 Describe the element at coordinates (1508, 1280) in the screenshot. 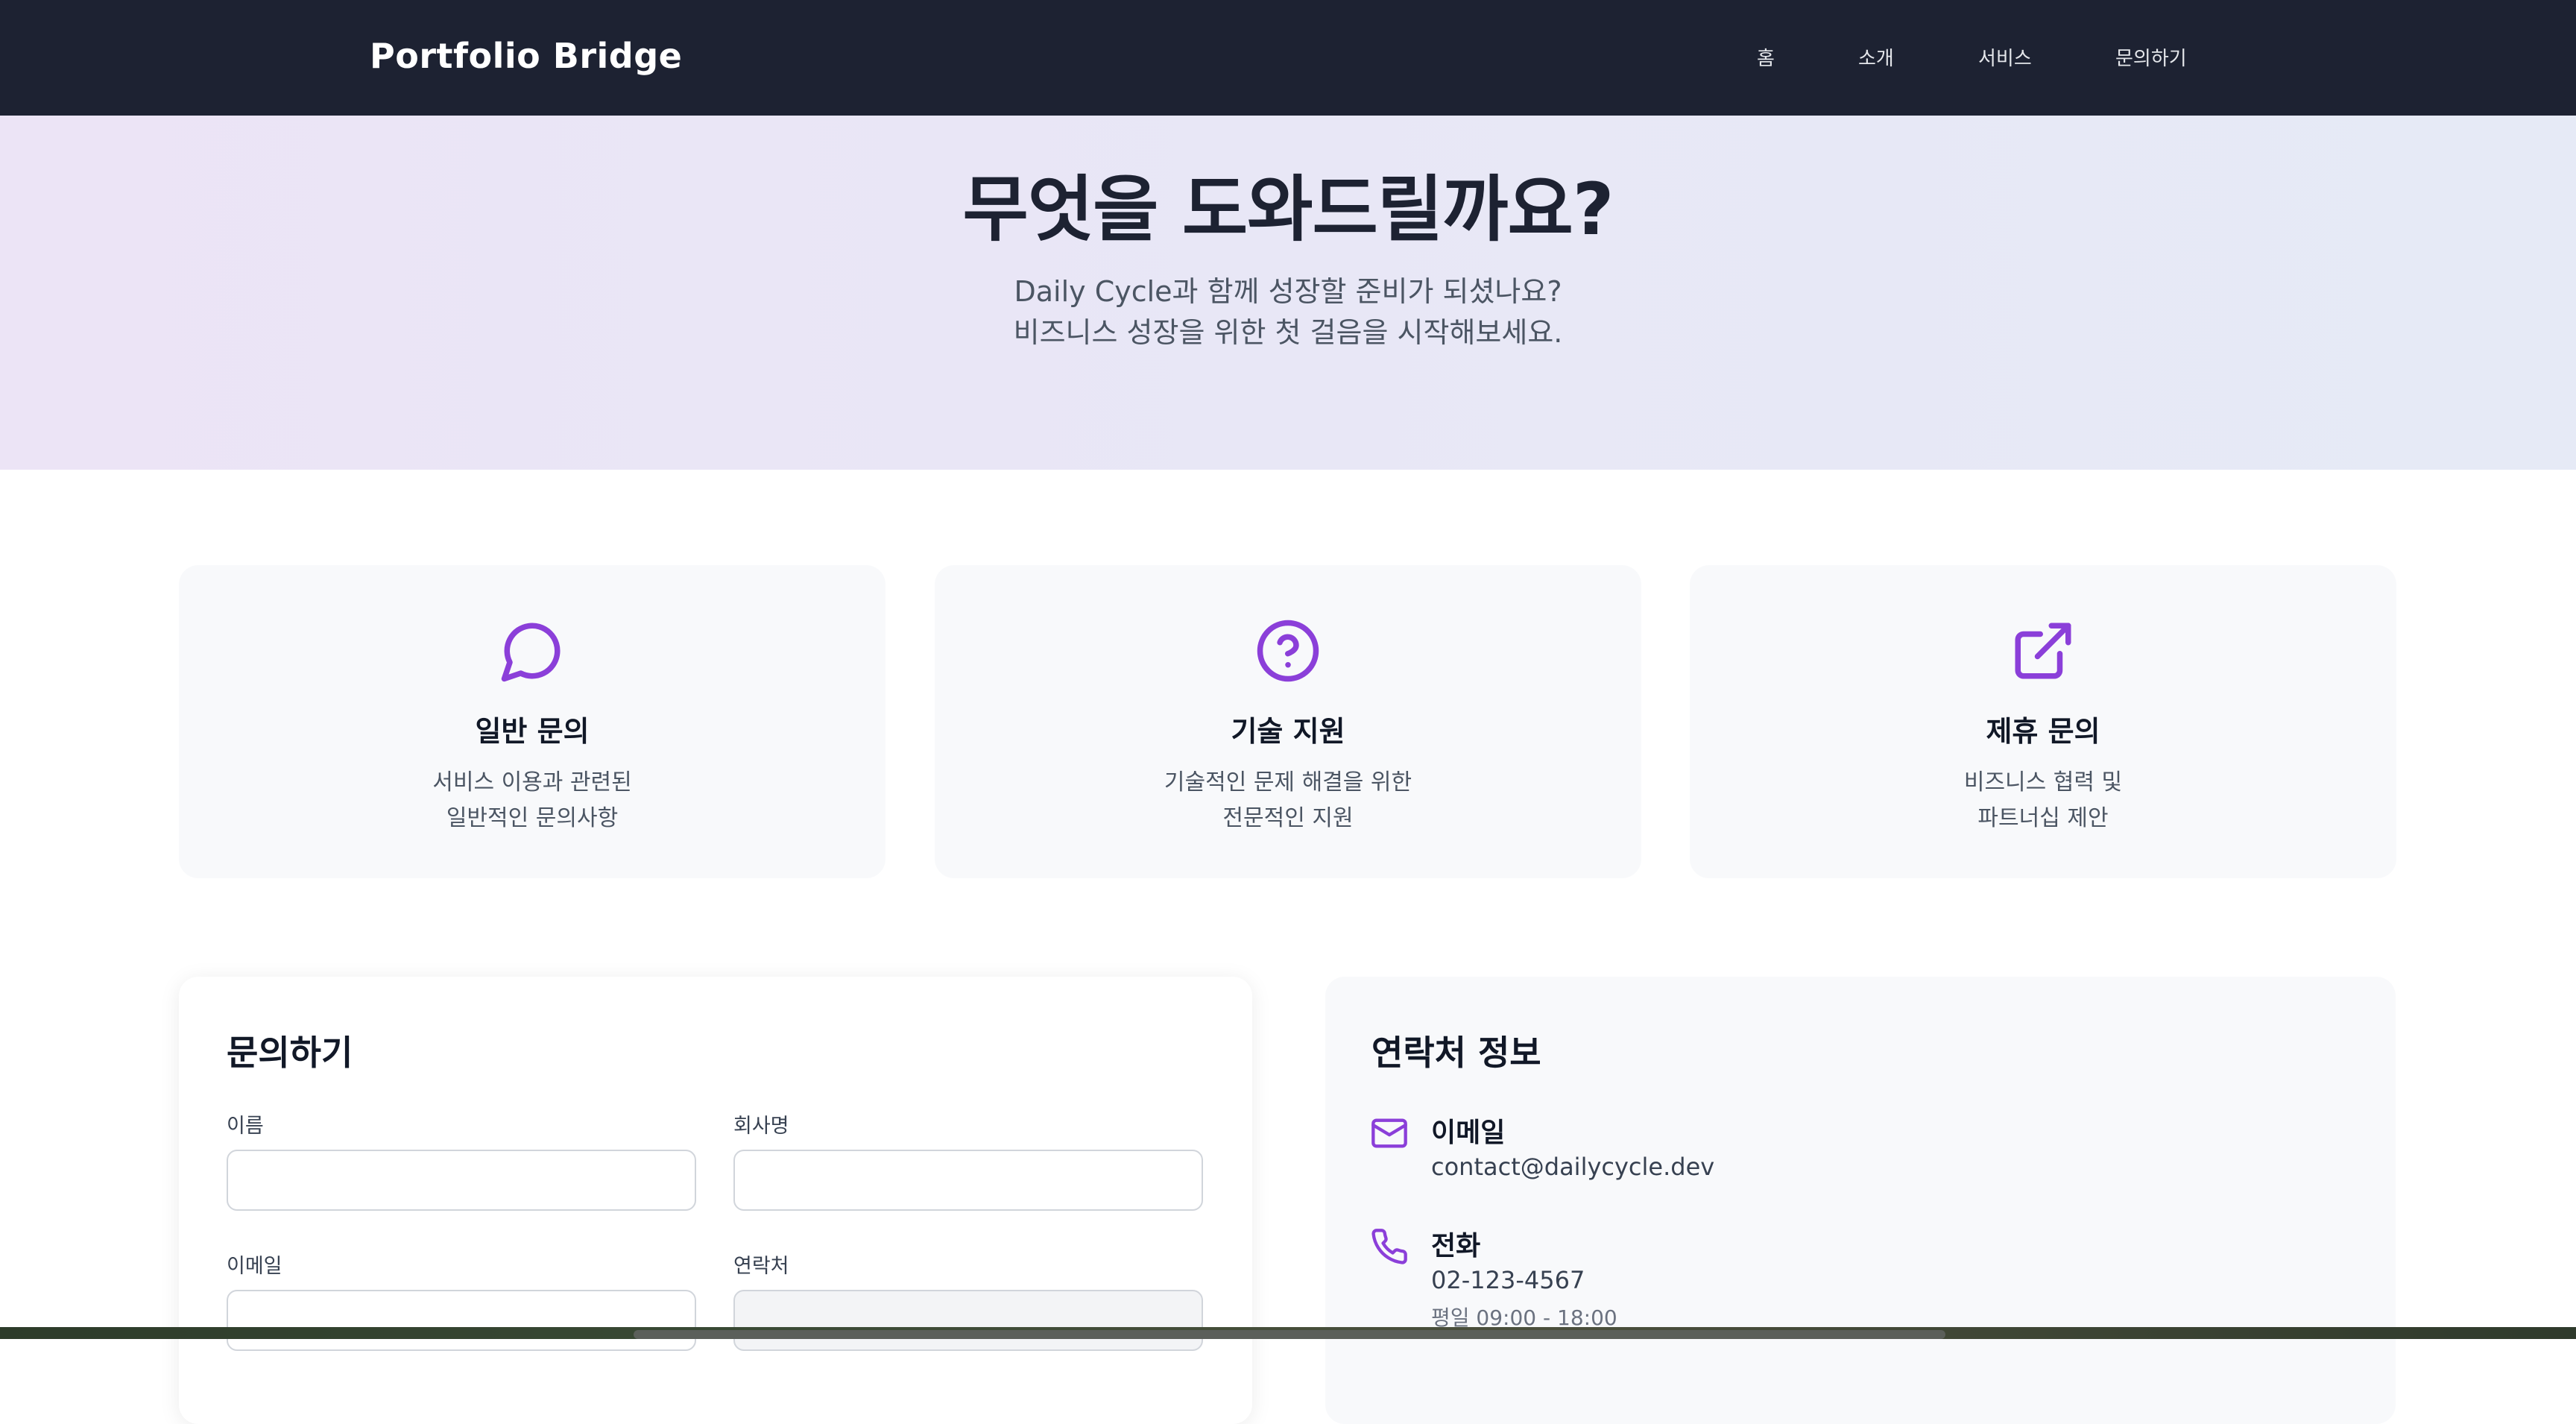

I see `phone-value: 02-123-4567` at that location.